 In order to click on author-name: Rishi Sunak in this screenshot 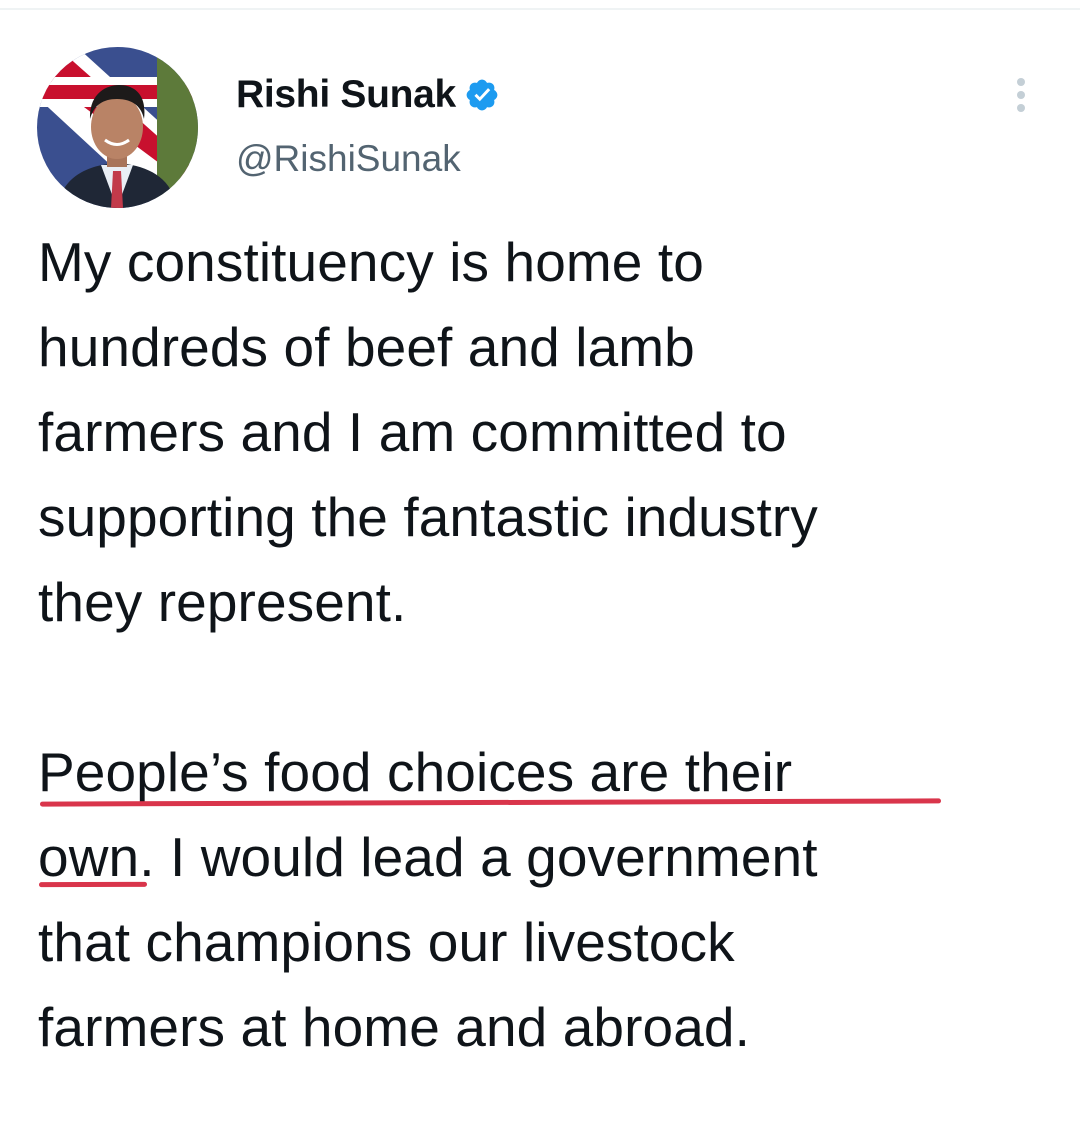, I will do `click(368, 95)`.